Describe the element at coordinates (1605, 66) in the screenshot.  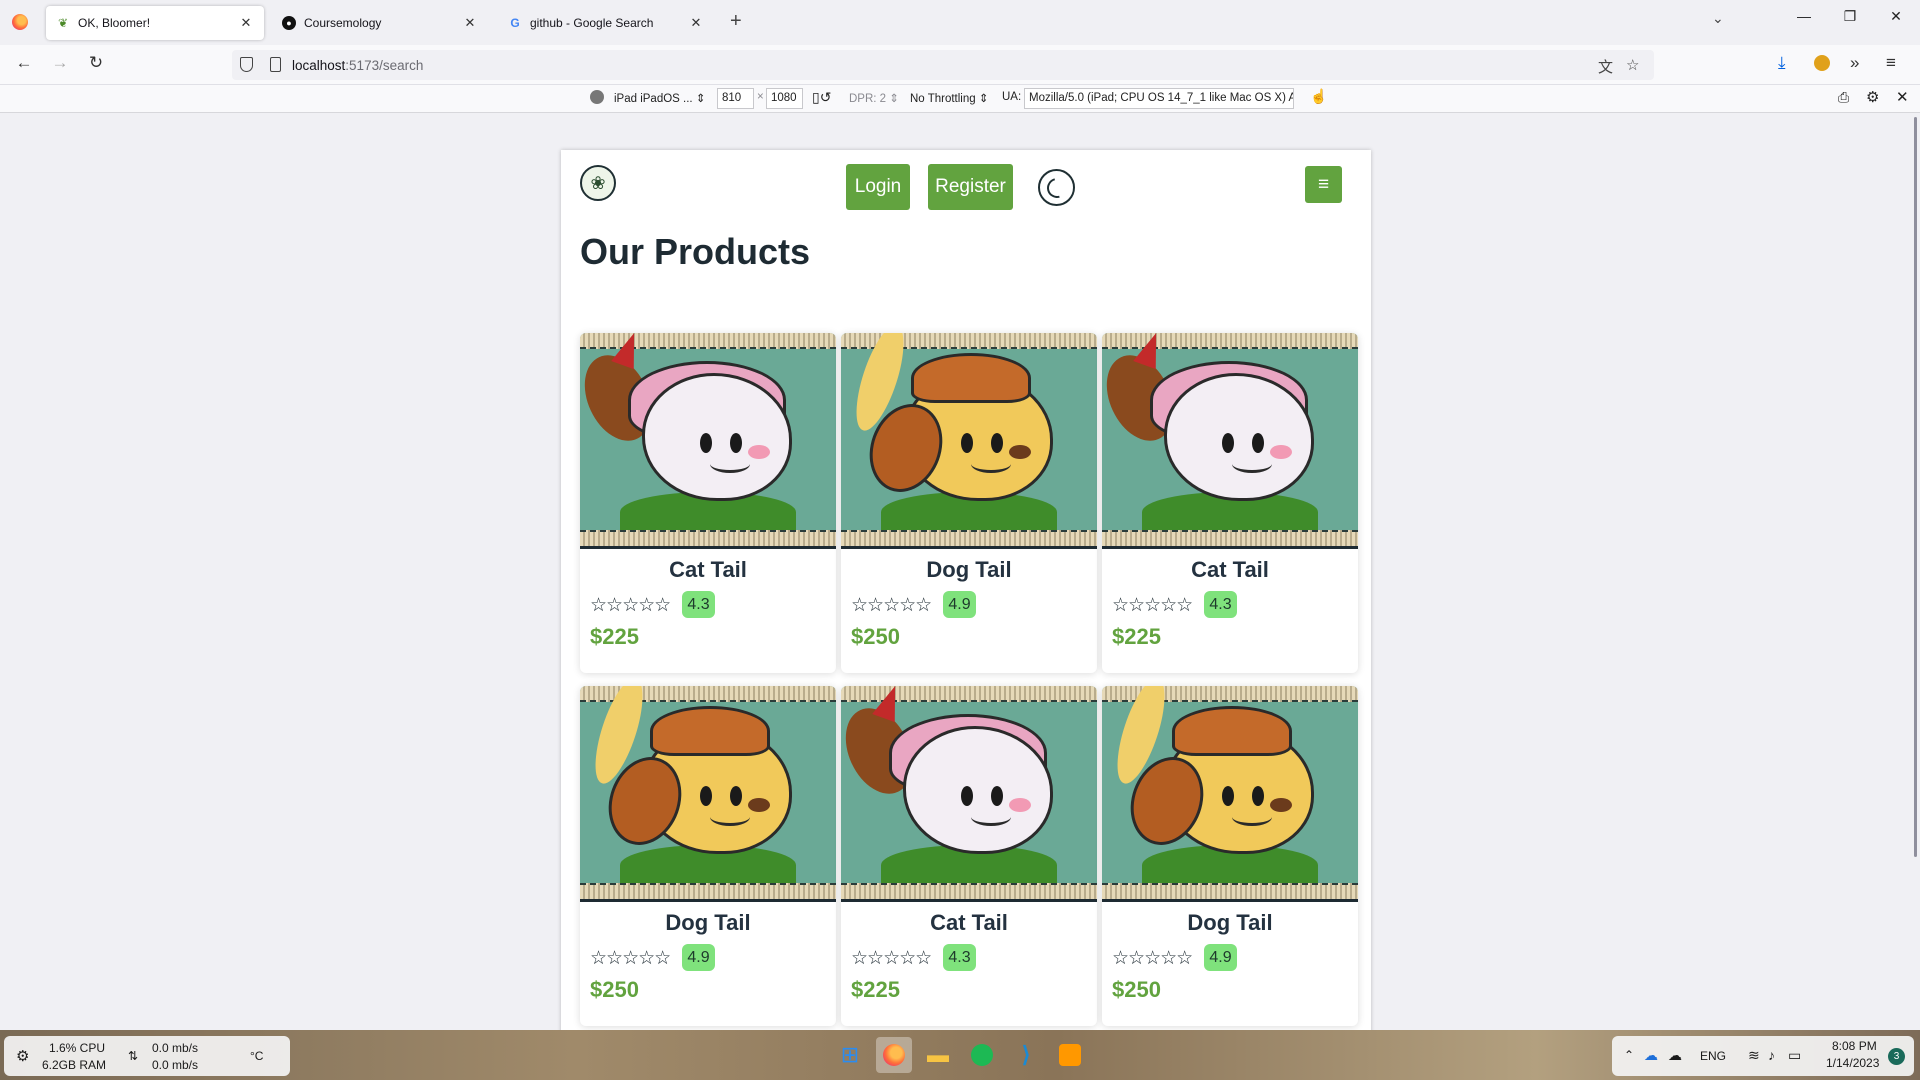
I see `translate-icon: 文` at that location.